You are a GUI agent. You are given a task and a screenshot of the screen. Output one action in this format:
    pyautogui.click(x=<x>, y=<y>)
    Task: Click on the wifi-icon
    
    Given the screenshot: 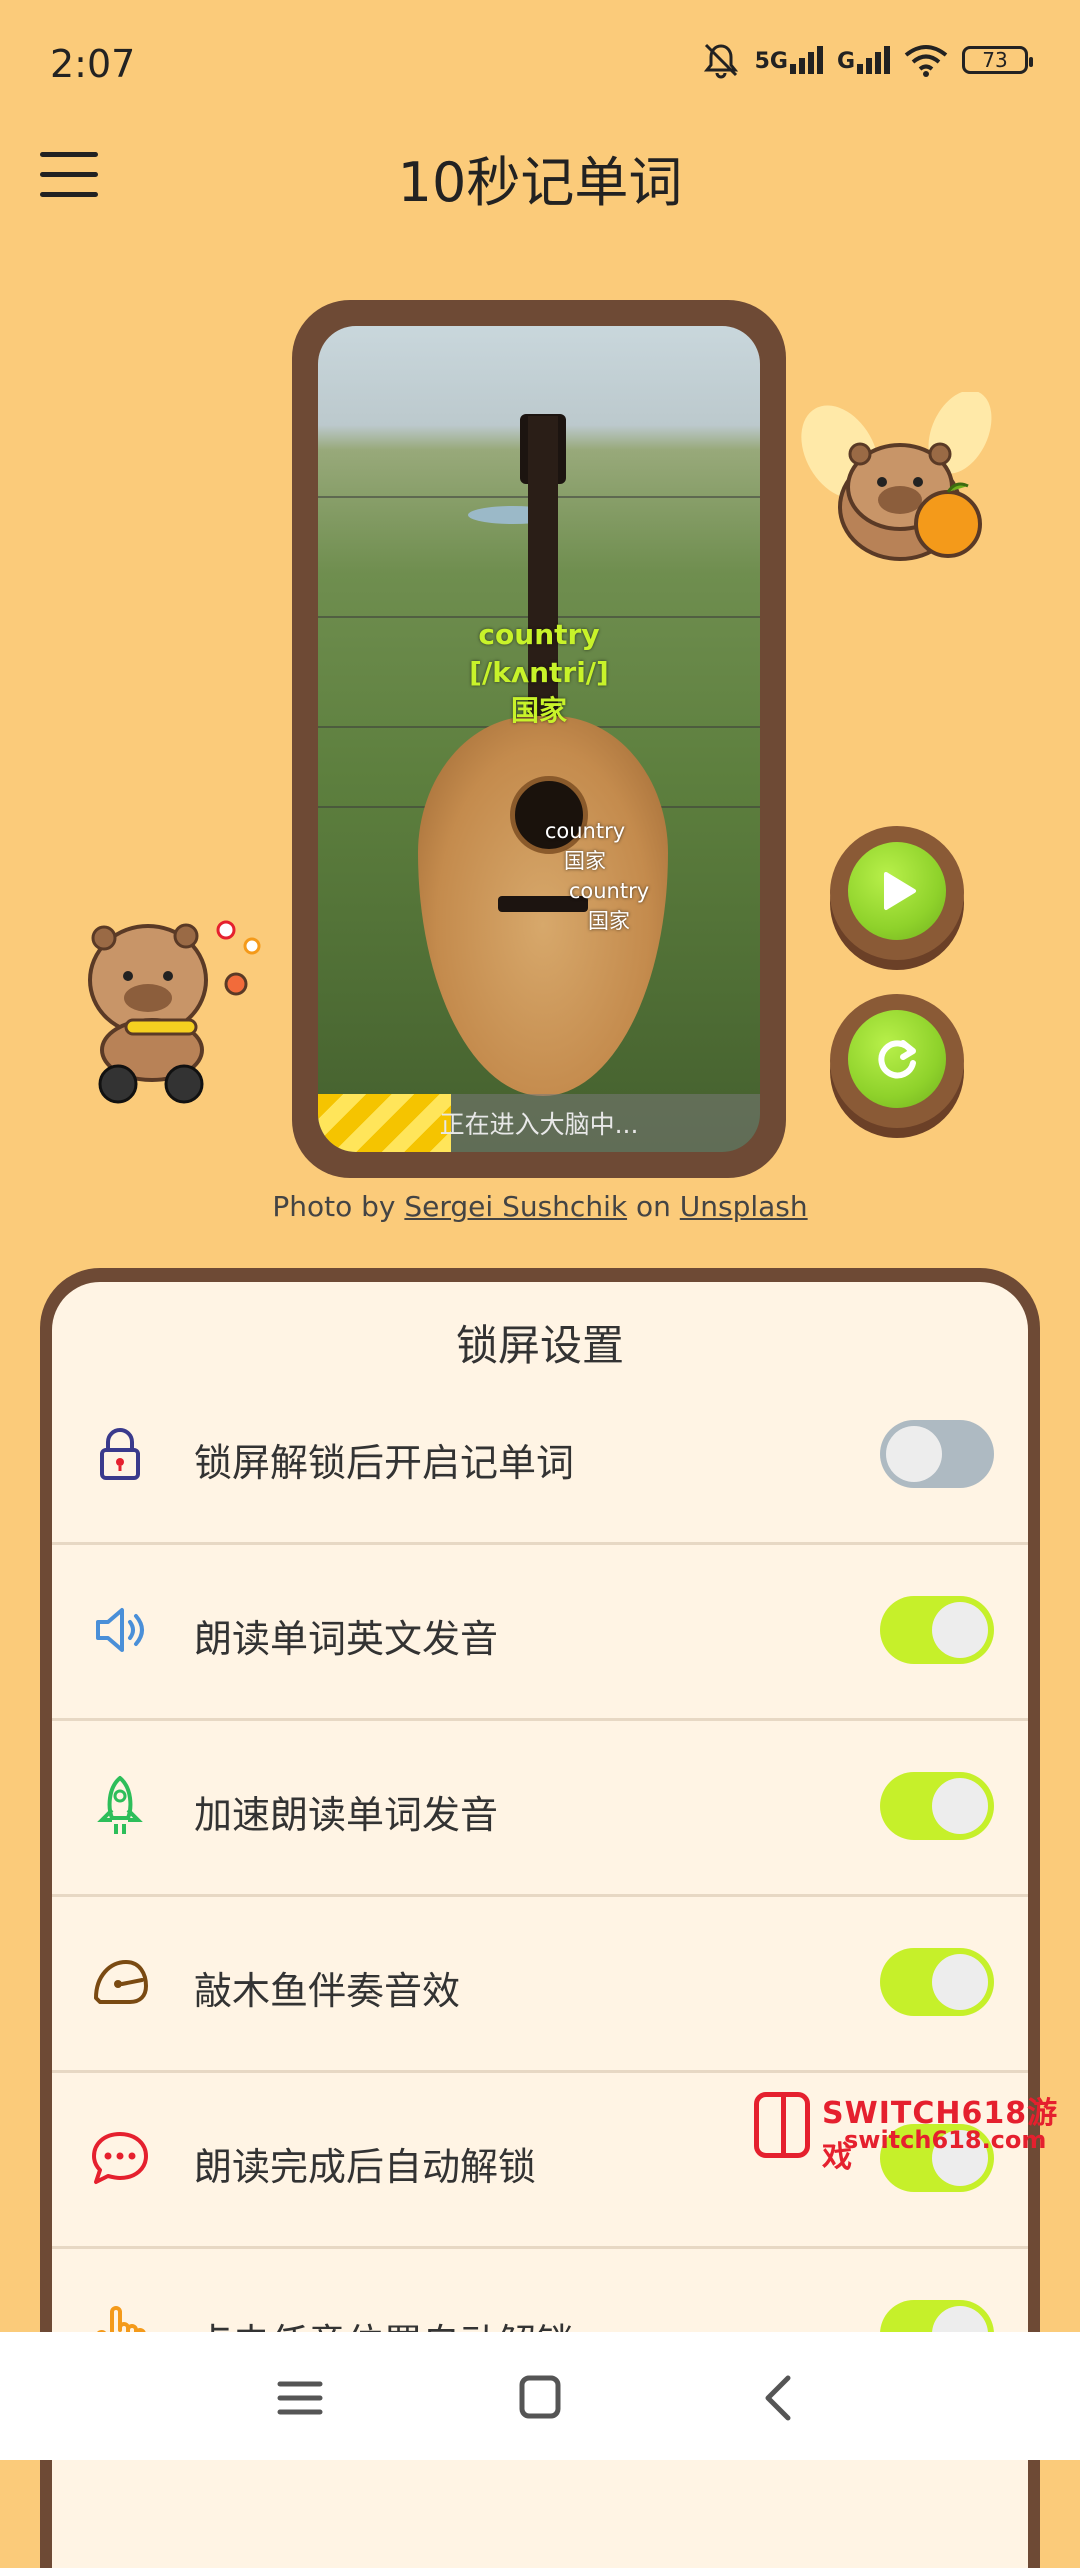 What is the action you would take?
    pyautogui.click(x=926, y=61)
    